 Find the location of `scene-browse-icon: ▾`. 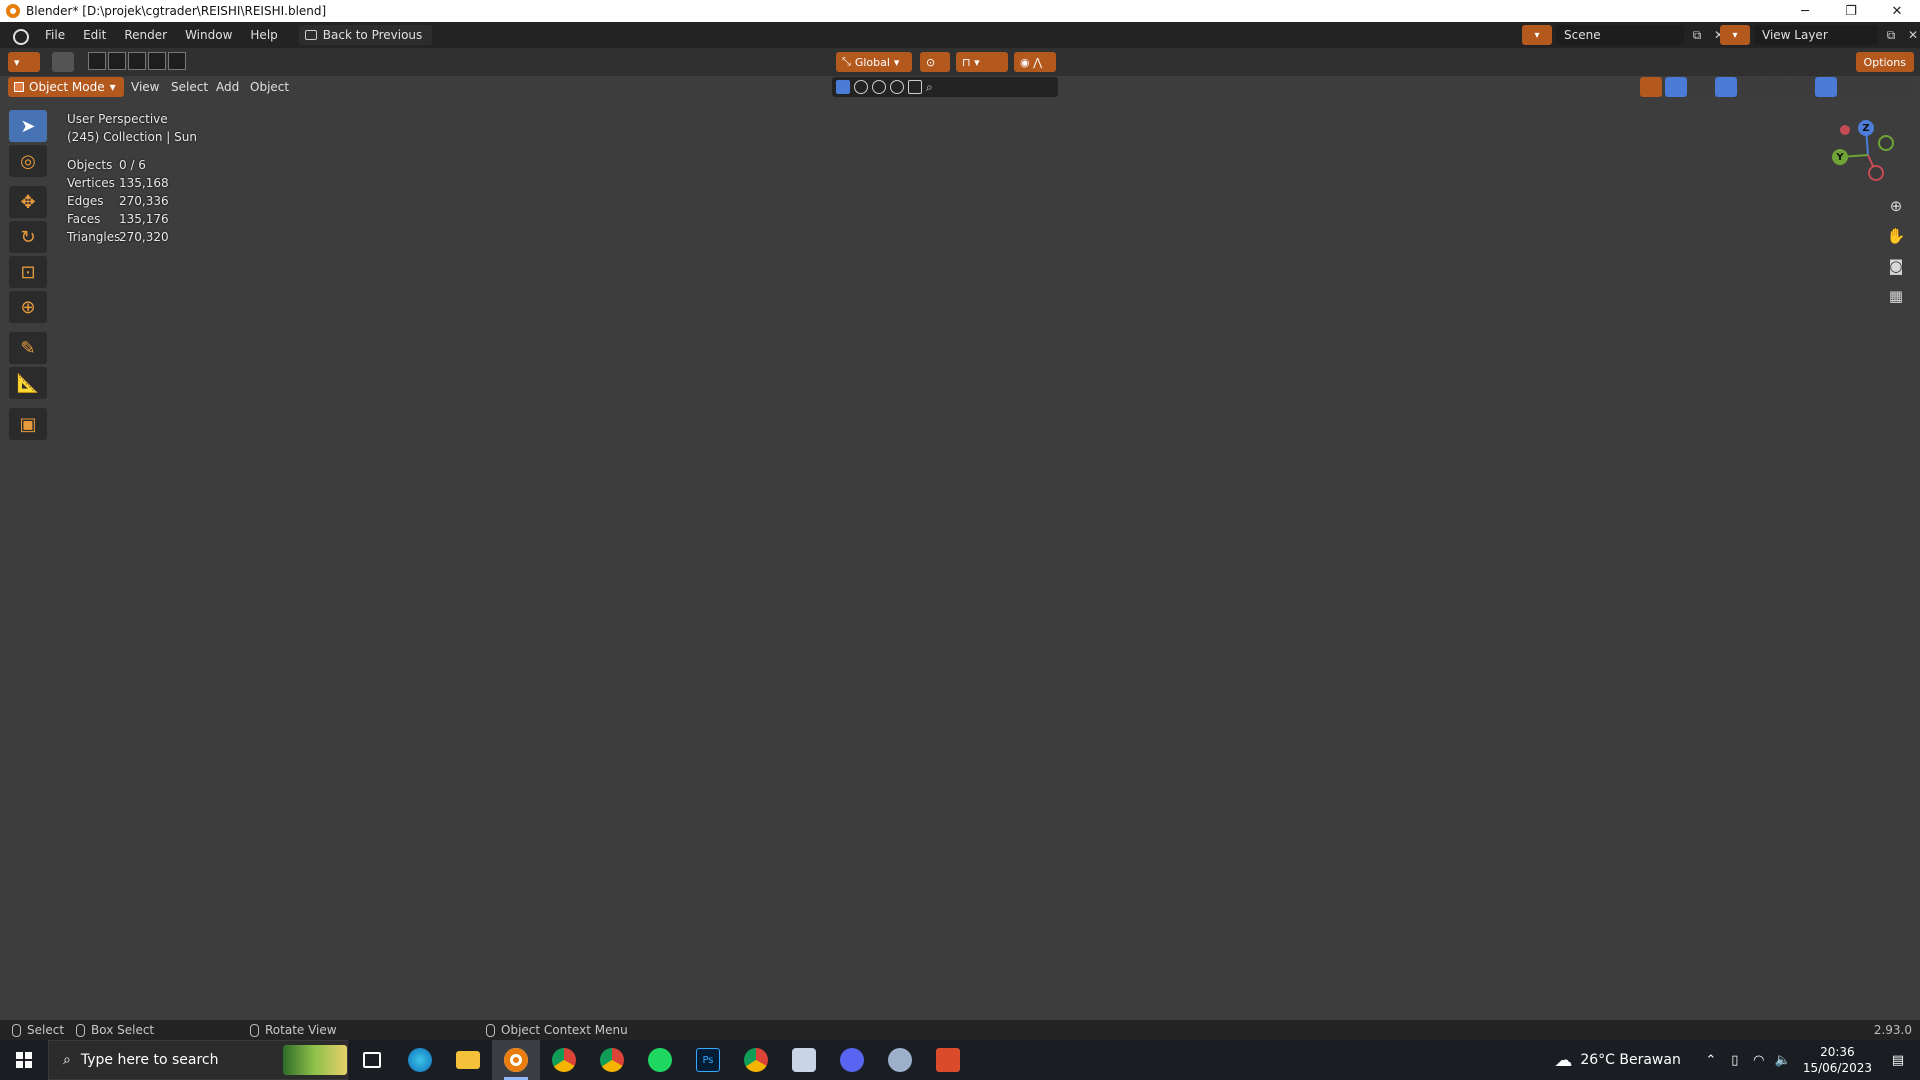

scene-browse-icon: ▾ is located at coordinates (1537, 35).